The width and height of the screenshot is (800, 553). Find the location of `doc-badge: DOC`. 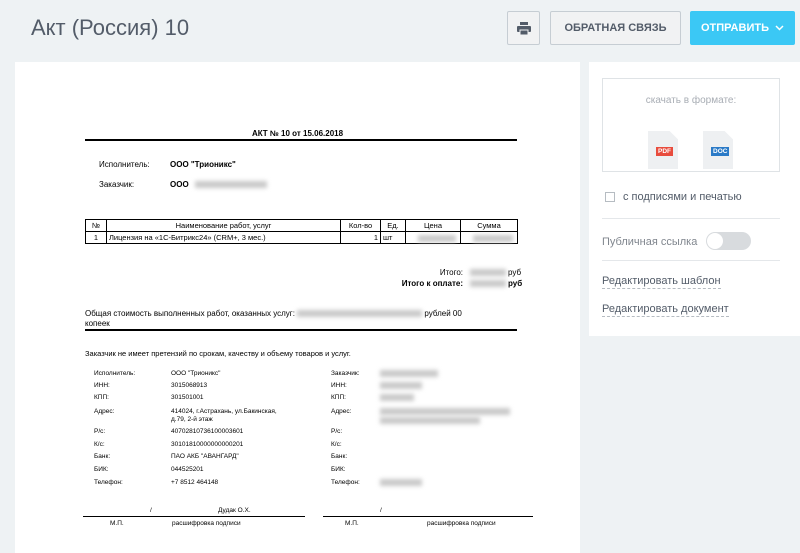

doc-badge: DOC is located at coordinates (720, 151).